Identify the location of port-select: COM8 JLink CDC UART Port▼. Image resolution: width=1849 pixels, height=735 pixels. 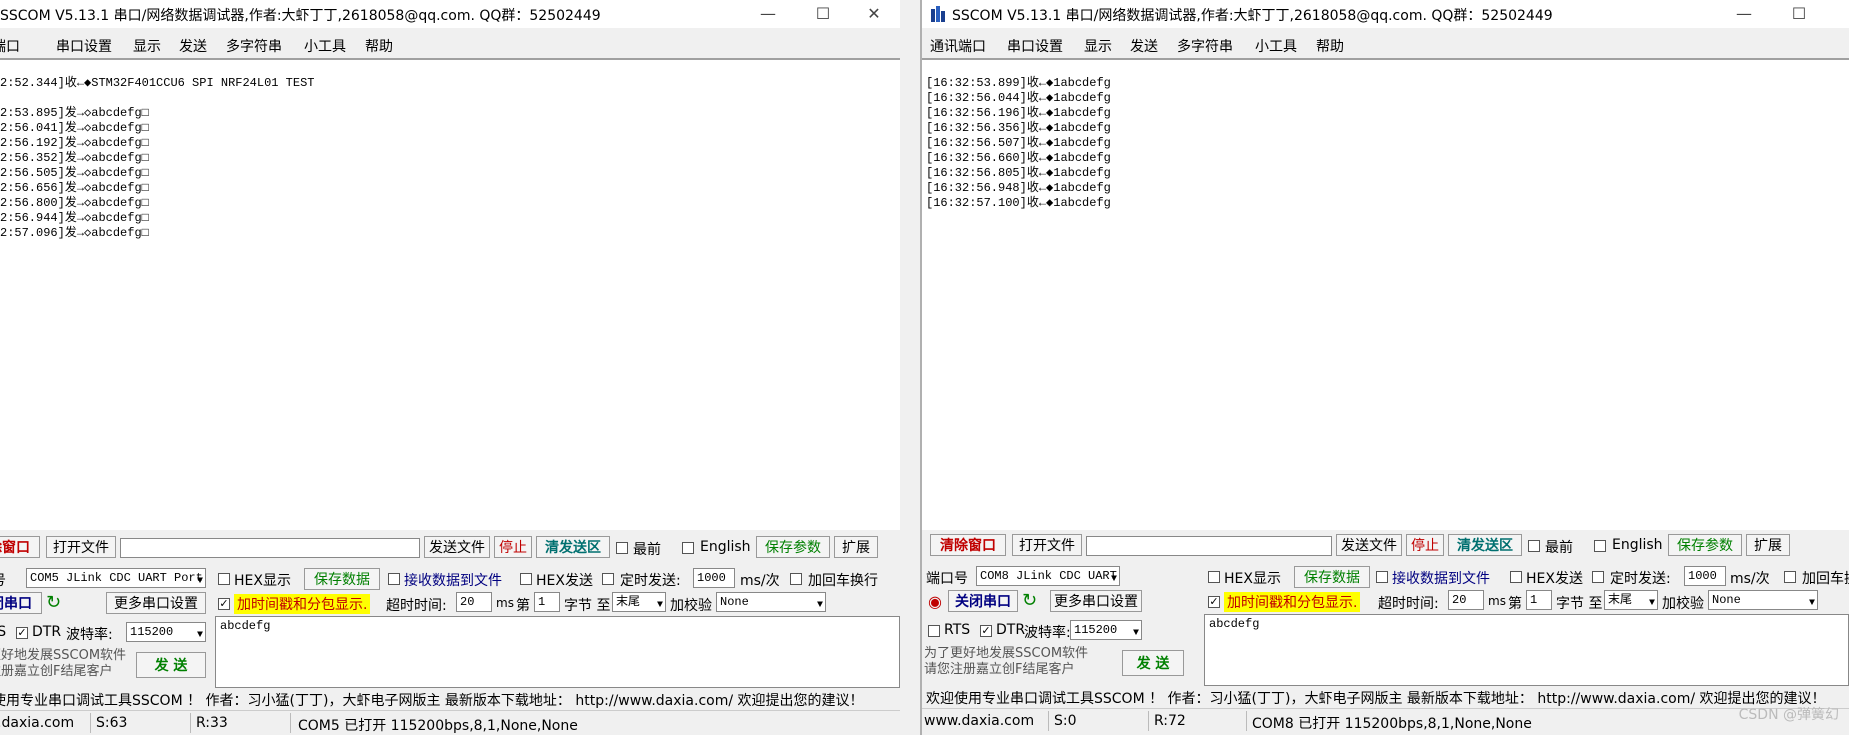
(1048, 576).